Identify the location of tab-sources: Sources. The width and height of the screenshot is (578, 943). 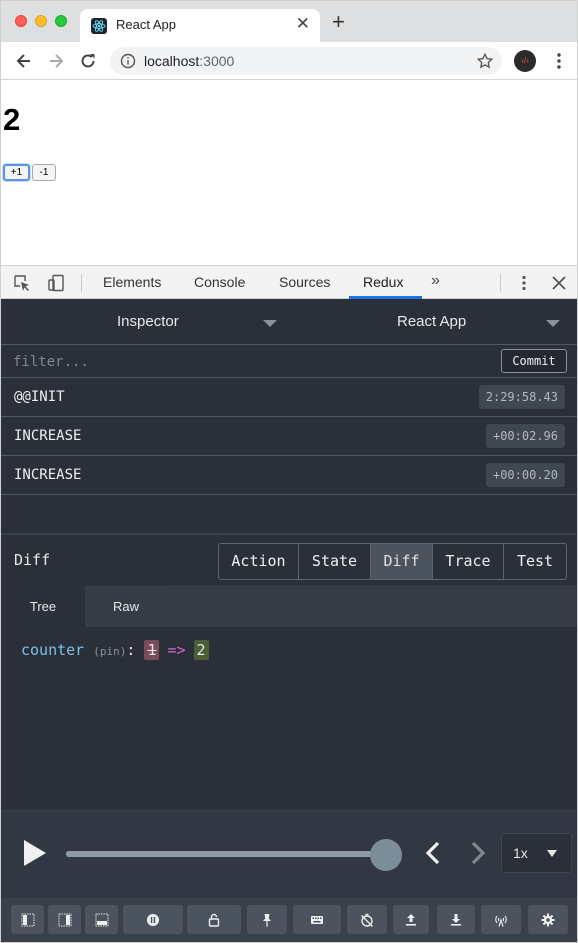
(304, 282).